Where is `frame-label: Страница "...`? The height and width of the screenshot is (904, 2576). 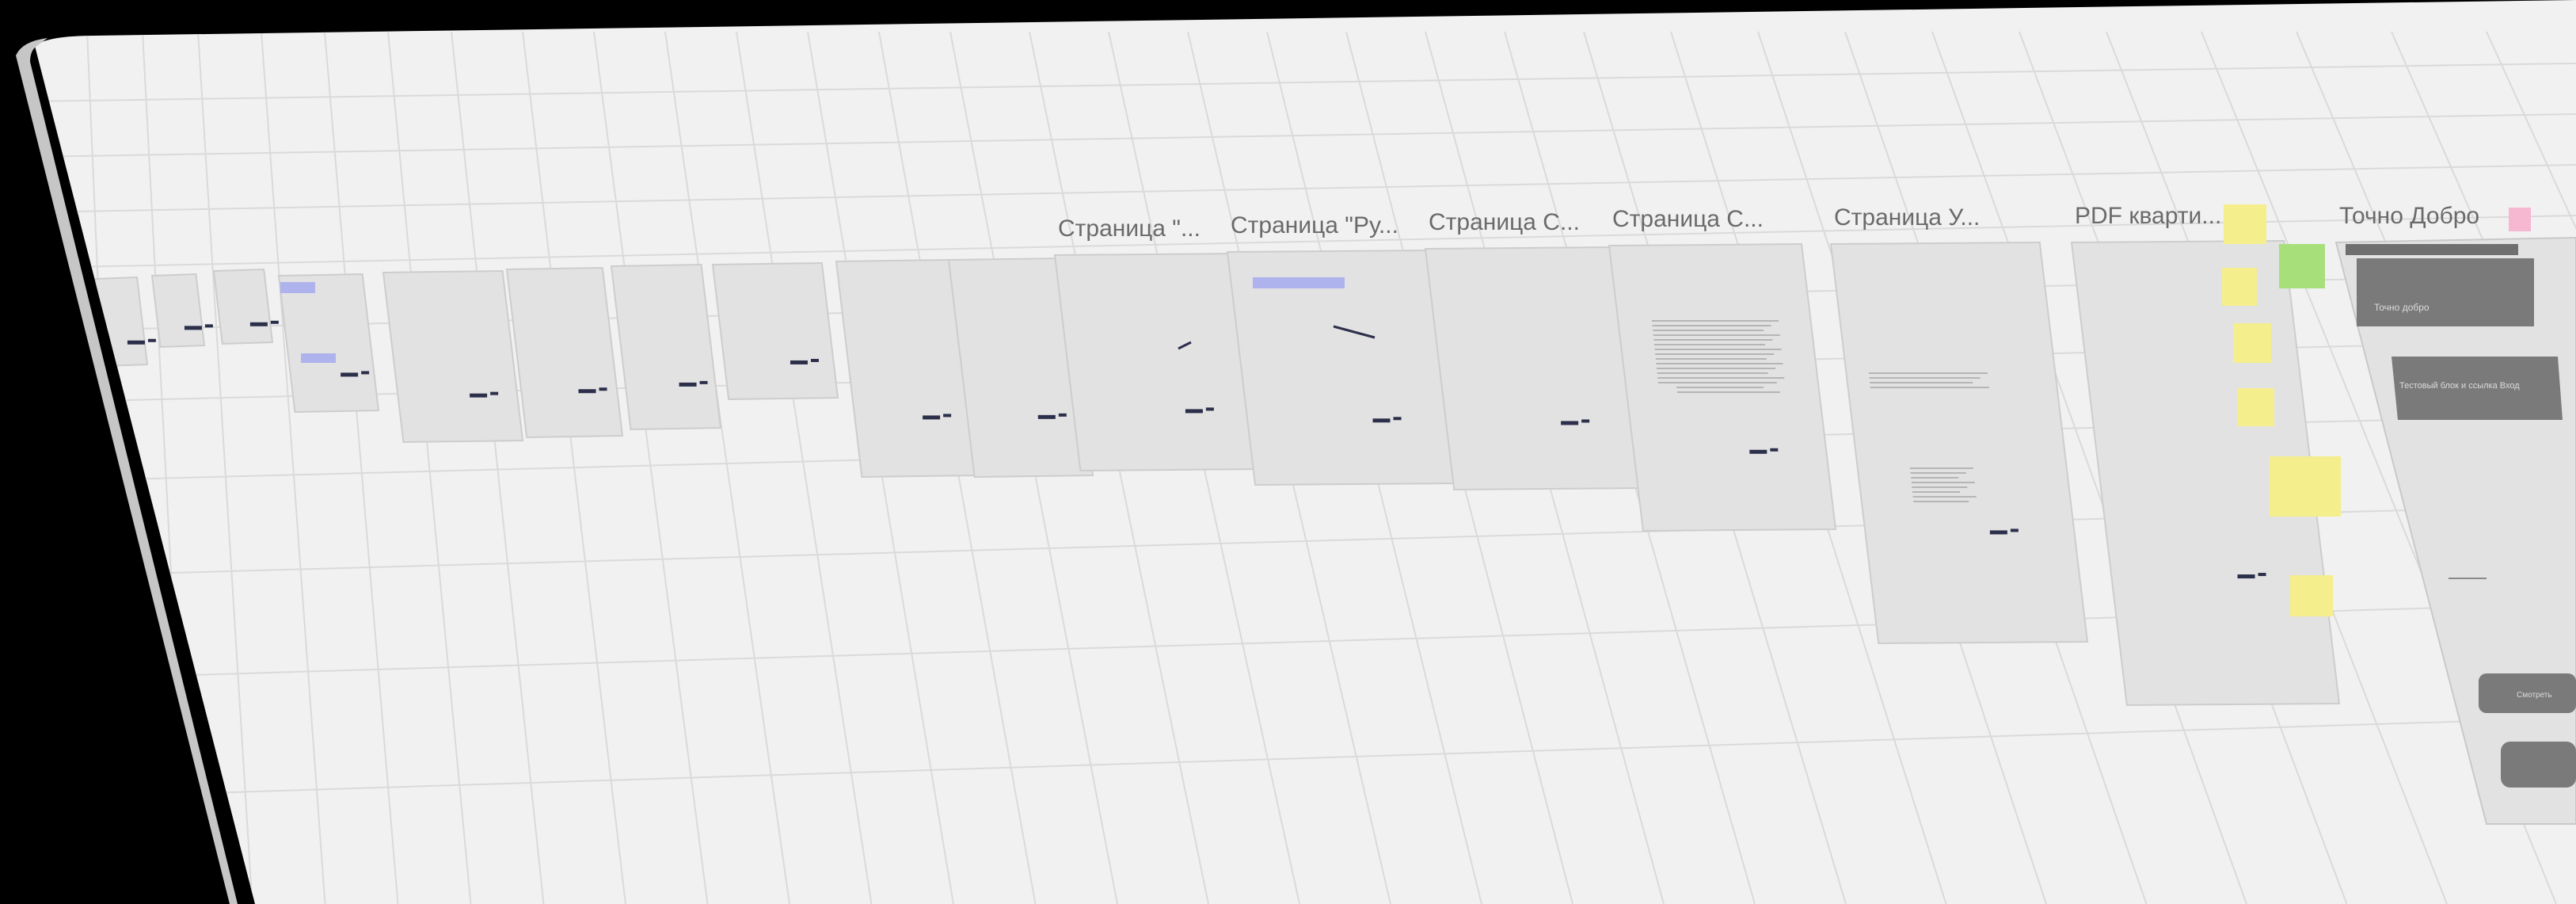
frame-label: Страница "... is located at coordinates (1129, 229).